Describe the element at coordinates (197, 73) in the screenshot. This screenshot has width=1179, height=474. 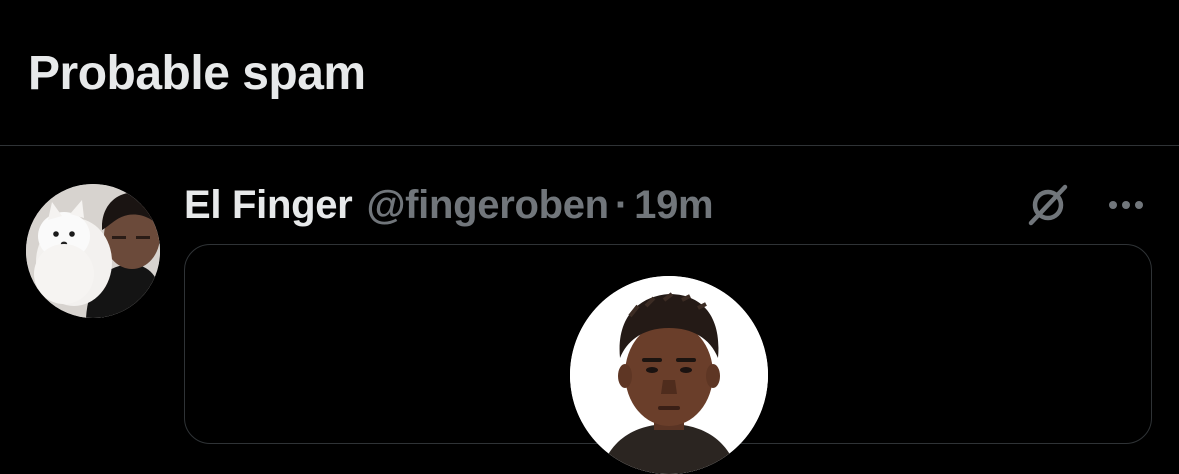
I see `section-title: Probable spam` at that location.